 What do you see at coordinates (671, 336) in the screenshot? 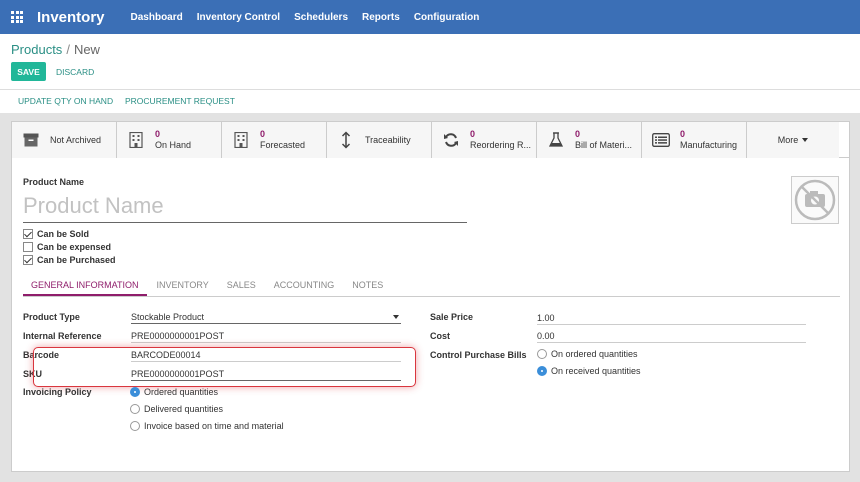
I see `cost-field: 0.00` at bounding box center [671, 336].